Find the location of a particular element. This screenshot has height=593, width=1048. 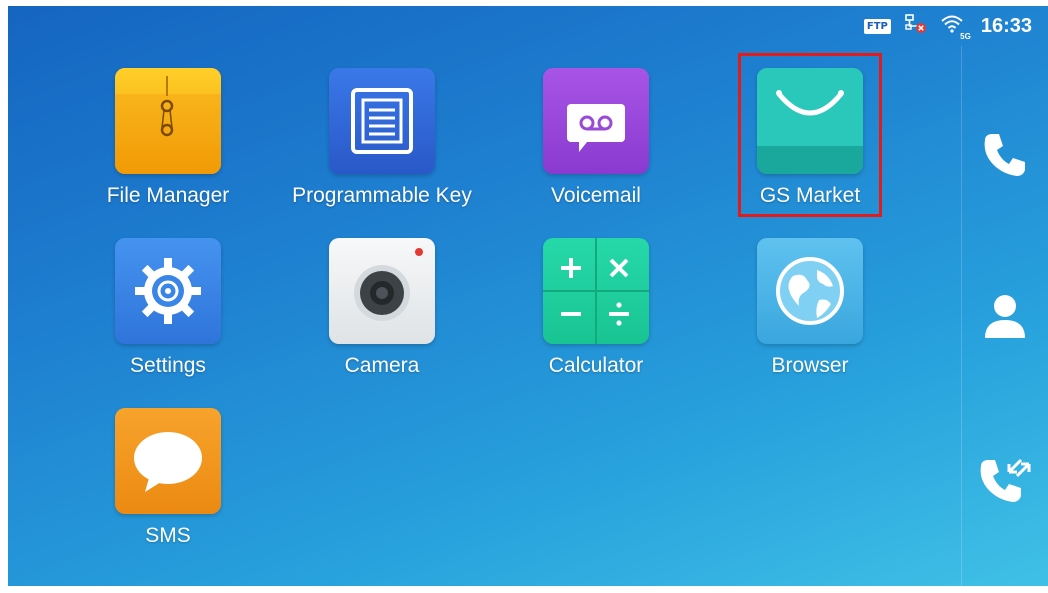

settings-gear-icon is located at coordinates (168, 291).